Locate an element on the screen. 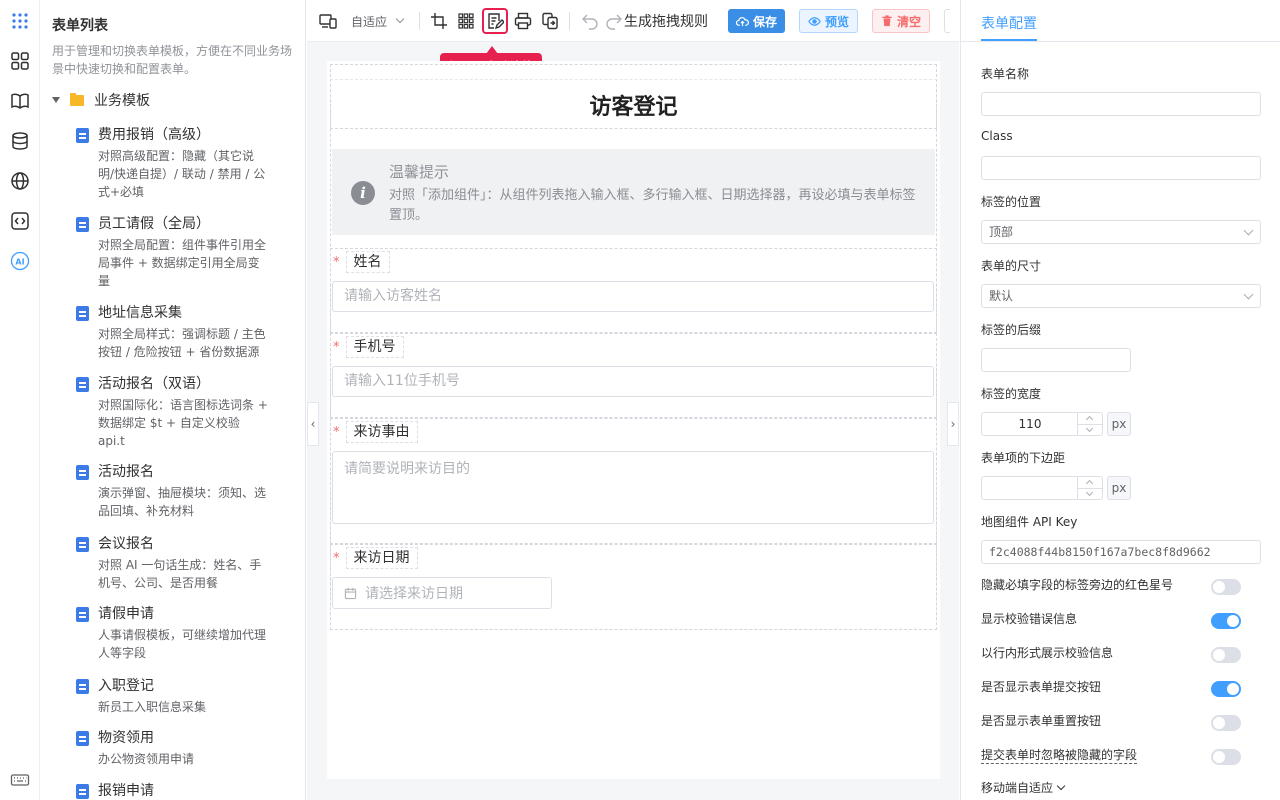 The height and width of the screenshot is (800, 1280). info-icon: i is located at coordinates (363, 193).